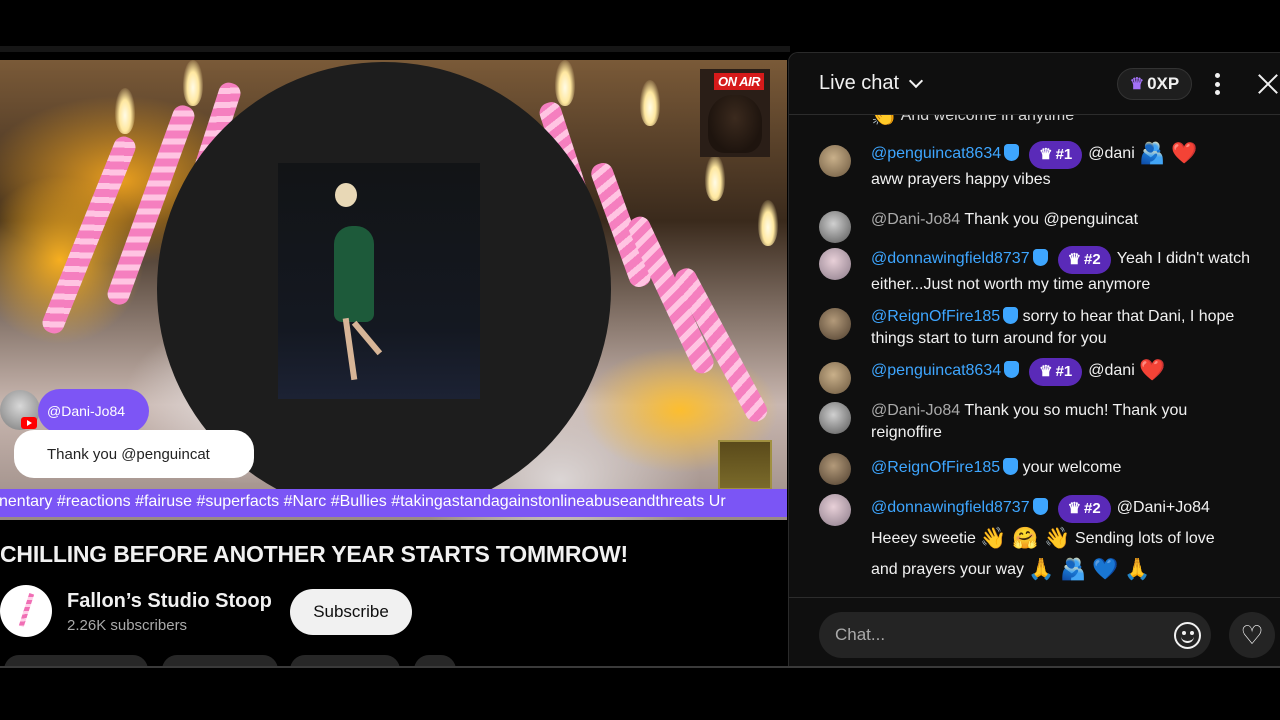 Image resolution: width=1280 pixels, height=720 pixels. What do you see at coordinates (640, 694) in the screenshot?
I see `bottom-black-bar` at bounding box center [640, 694].